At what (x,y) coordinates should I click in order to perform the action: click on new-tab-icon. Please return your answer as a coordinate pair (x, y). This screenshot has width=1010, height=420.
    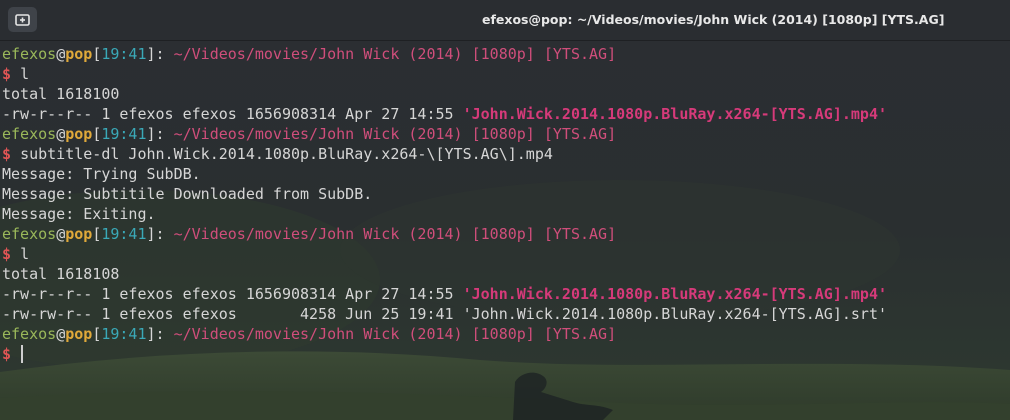
    Looking at the image, I should click on (22, 20).